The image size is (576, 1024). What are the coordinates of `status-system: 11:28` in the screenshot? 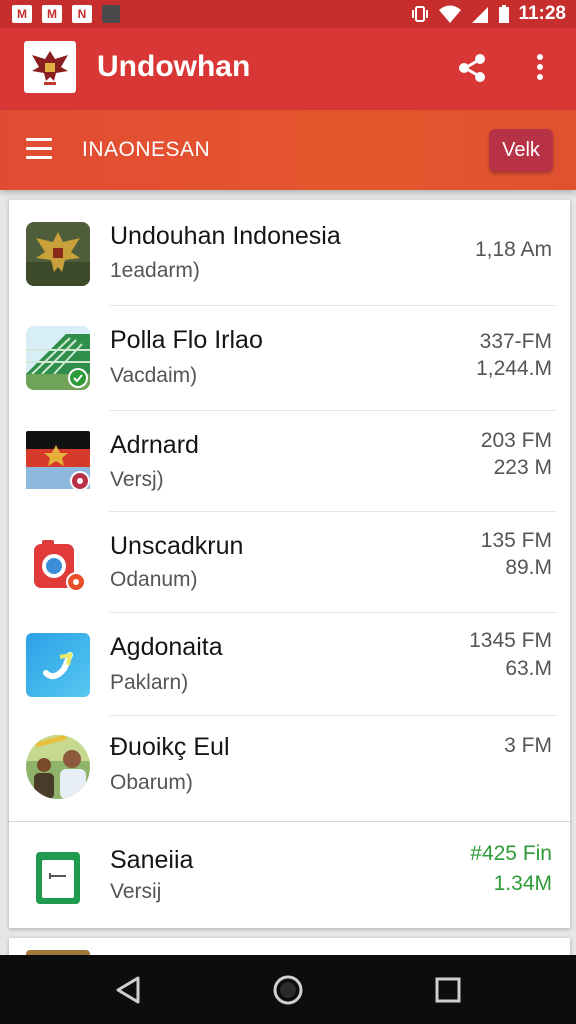 It's located at (488, 14).